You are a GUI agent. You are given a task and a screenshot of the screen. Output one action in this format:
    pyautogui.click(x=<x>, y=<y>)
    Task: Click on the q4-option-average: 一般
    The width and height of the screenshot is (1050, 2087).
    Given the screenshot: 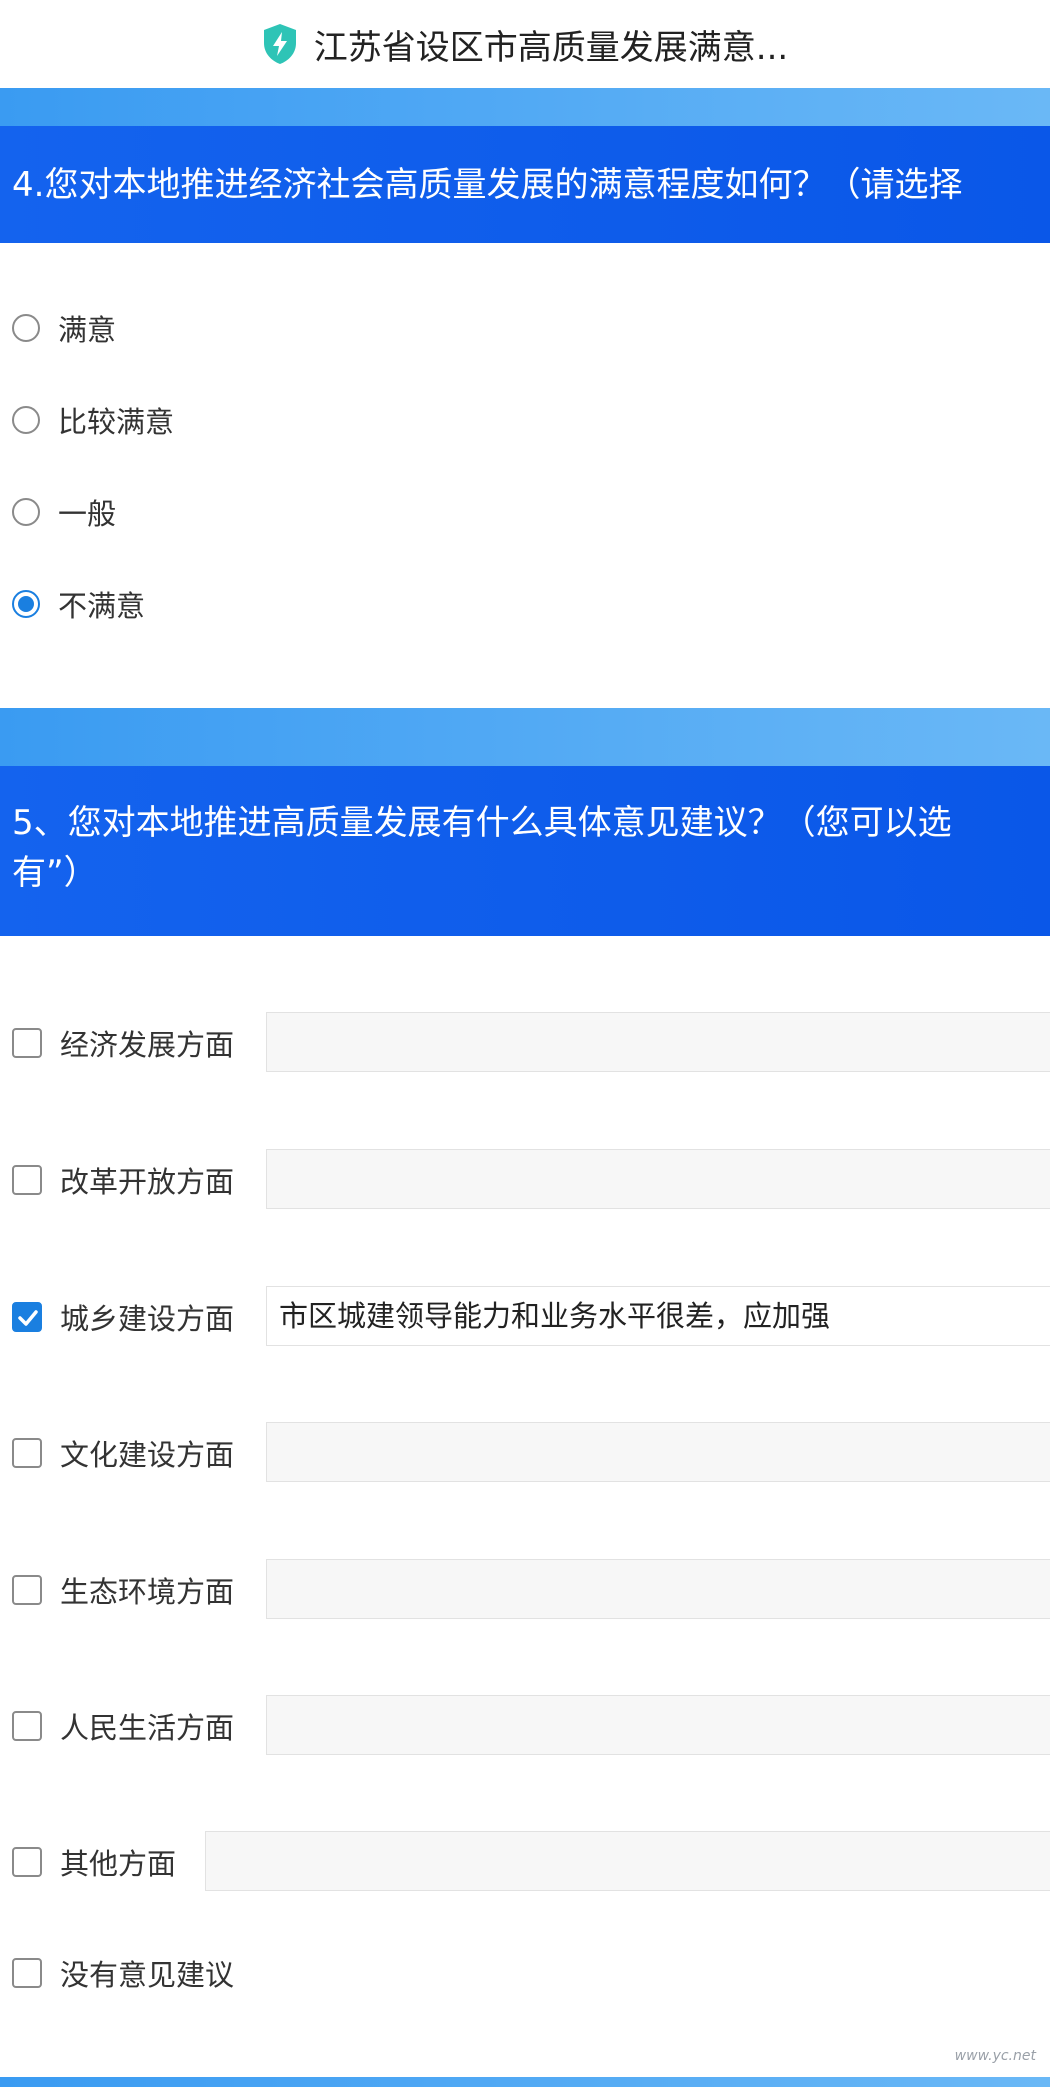 What is the action you would take?
    pyautogui.click(x=525, y=512)
    